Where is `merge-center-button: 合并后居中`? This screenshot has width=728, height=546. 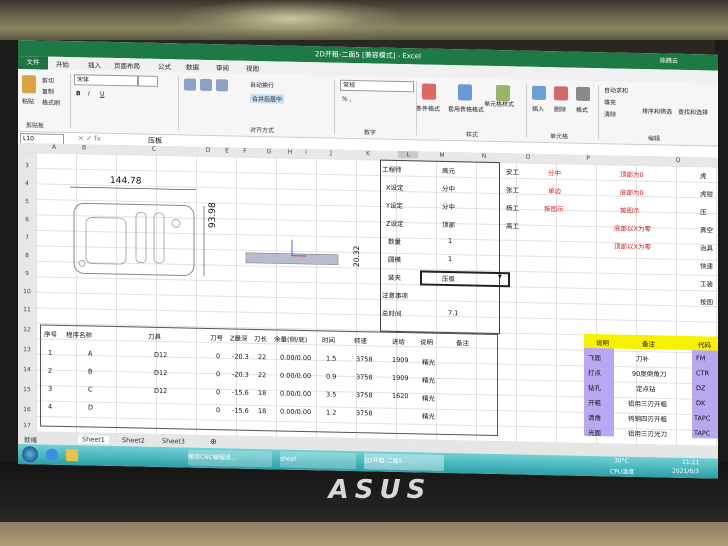 merge-center-button: 合并后居中 is located at coordinates (267, 98).